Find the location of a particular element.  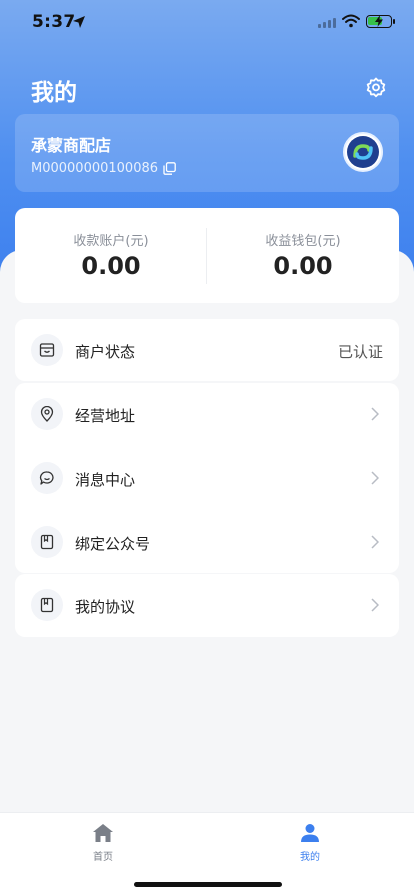

merchant-card: 承蒙商配店 M00000000100086 is located at coordinates (207, 153).